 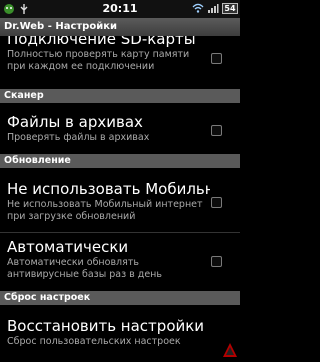 What do you see at coordinates (101, 42) in the screenshot?
I see `pref-sd-card-title: Подключение SD-карты` at bounding box center [101, 42].